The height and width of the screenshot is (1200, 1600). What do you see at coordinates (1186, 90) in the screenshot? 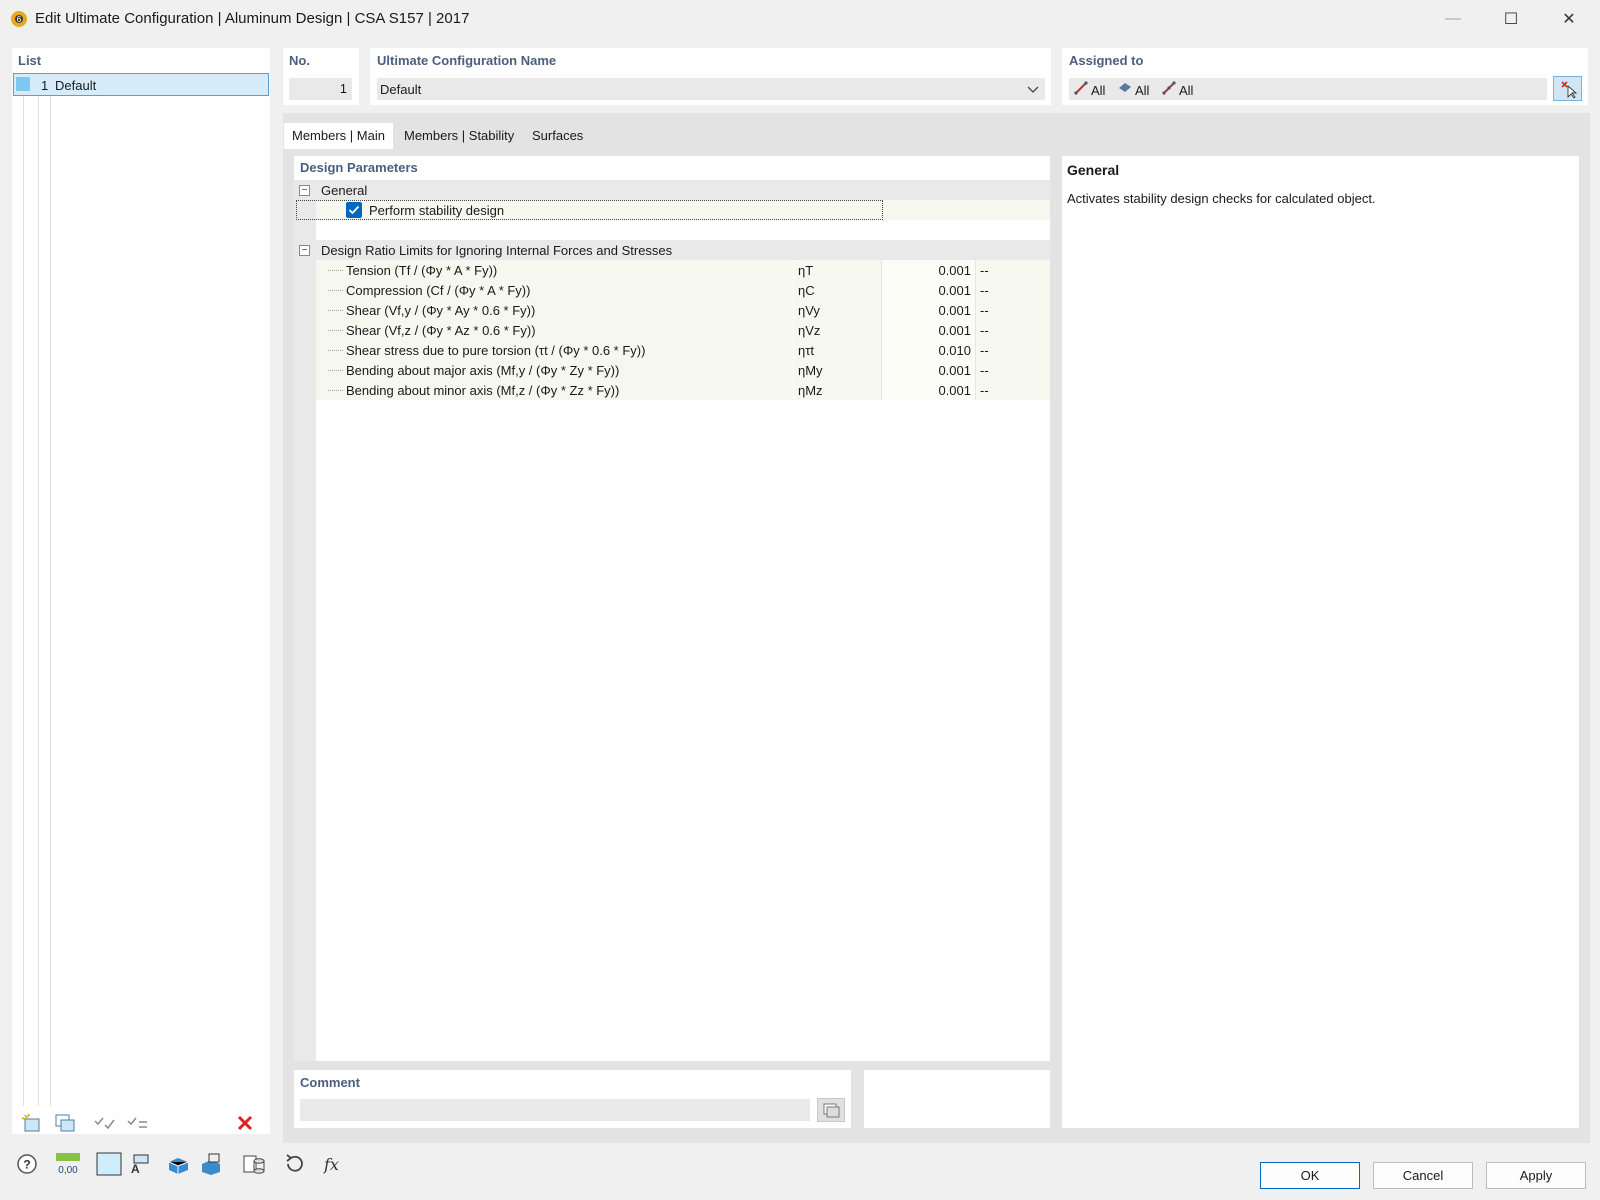
I see `assigned-member-sets: All` at bounding box center [1186, 90].